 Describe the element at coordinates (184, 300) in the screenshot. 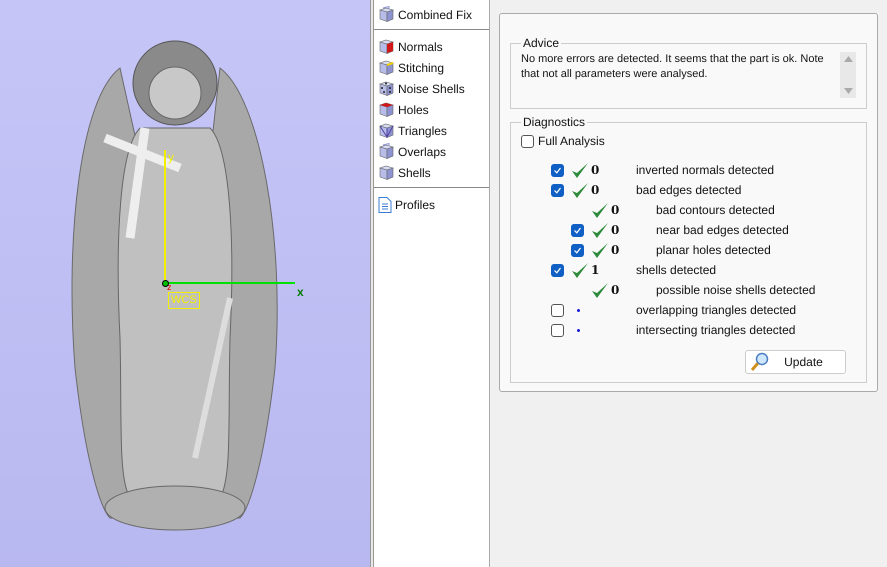

I see `wcs-label: WCS` at that location.